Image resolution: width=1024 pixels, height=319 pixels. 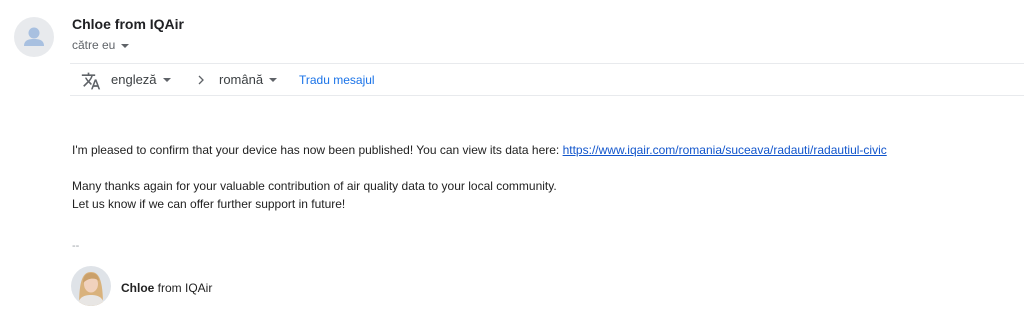 What do you see at coordinates (201, 80) in the screenshot?
I see `chevron-right-icon` at bounding box center [201, 80].